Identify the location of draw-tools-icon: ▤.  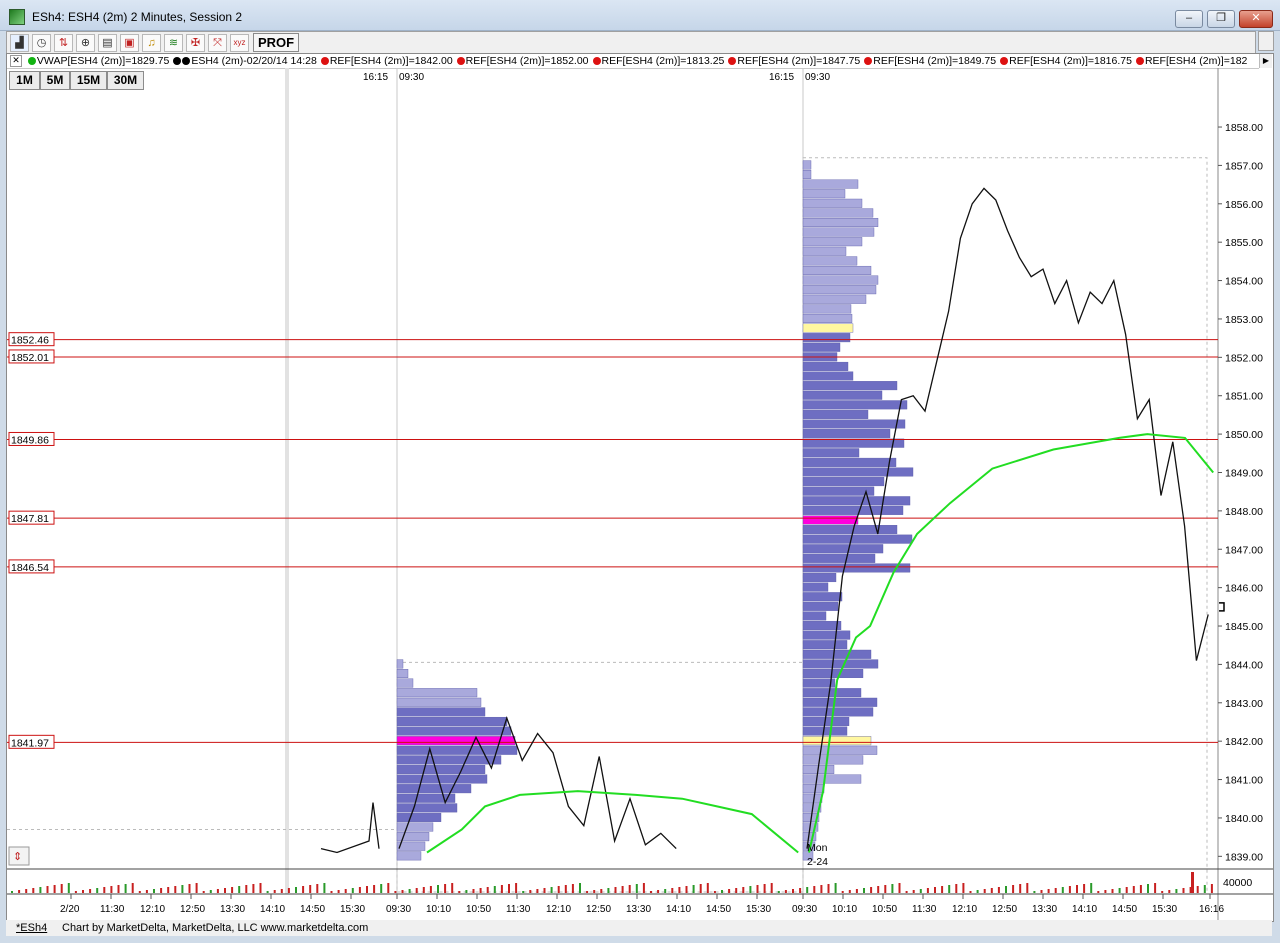
(107, 43).